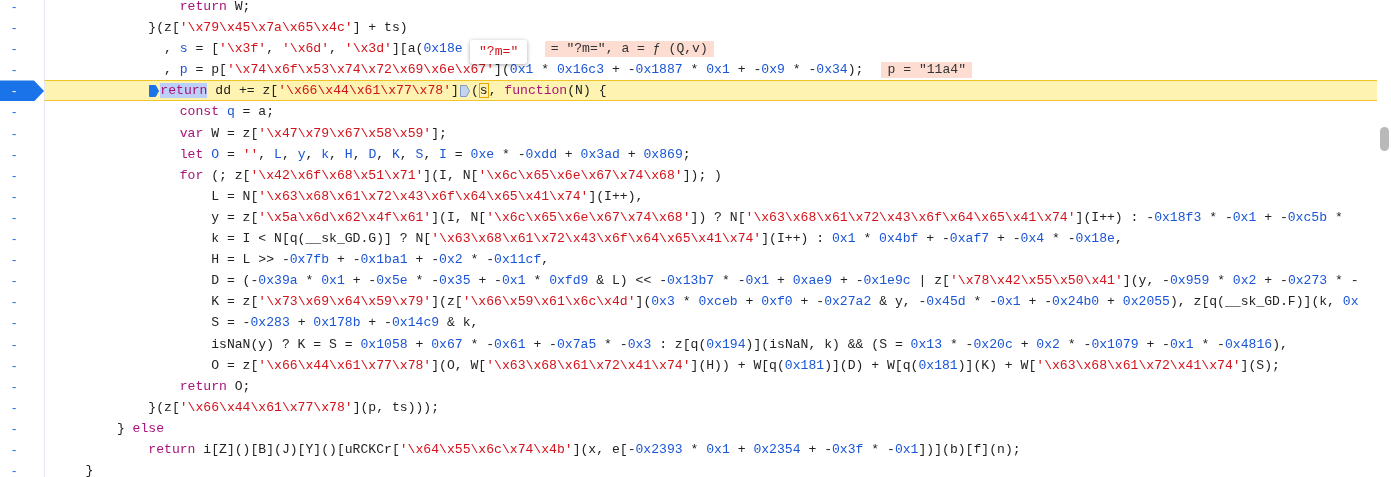  Describe the element at coordinates (584, 449) in the screenshot. I see `code-line: return i[Z]()[B](J)[Y]()[uRCKCr['\x64\x55\x6c\x74\x4b'](x, e[-0x2393 * 0x1 + 0x2354 + -0x3f * -0x1])](b)[f](n);` at that location.